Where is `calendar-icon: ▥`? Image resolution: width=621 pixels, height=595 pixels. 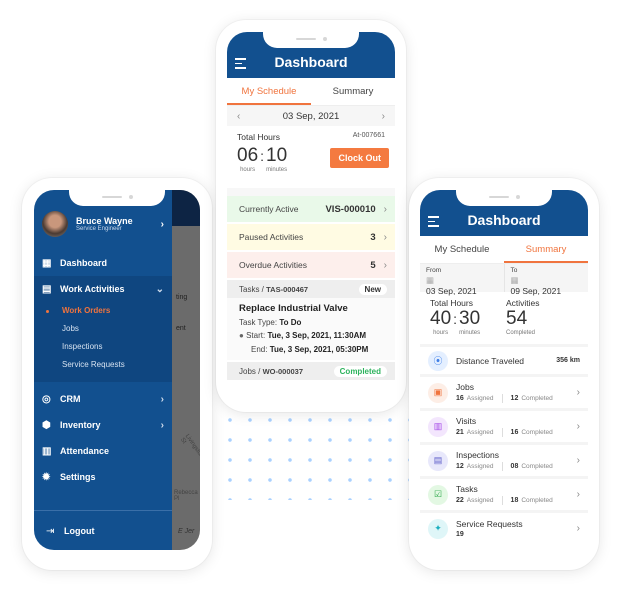
calendar-icon: ▥ is located at coordinates (438, 426).